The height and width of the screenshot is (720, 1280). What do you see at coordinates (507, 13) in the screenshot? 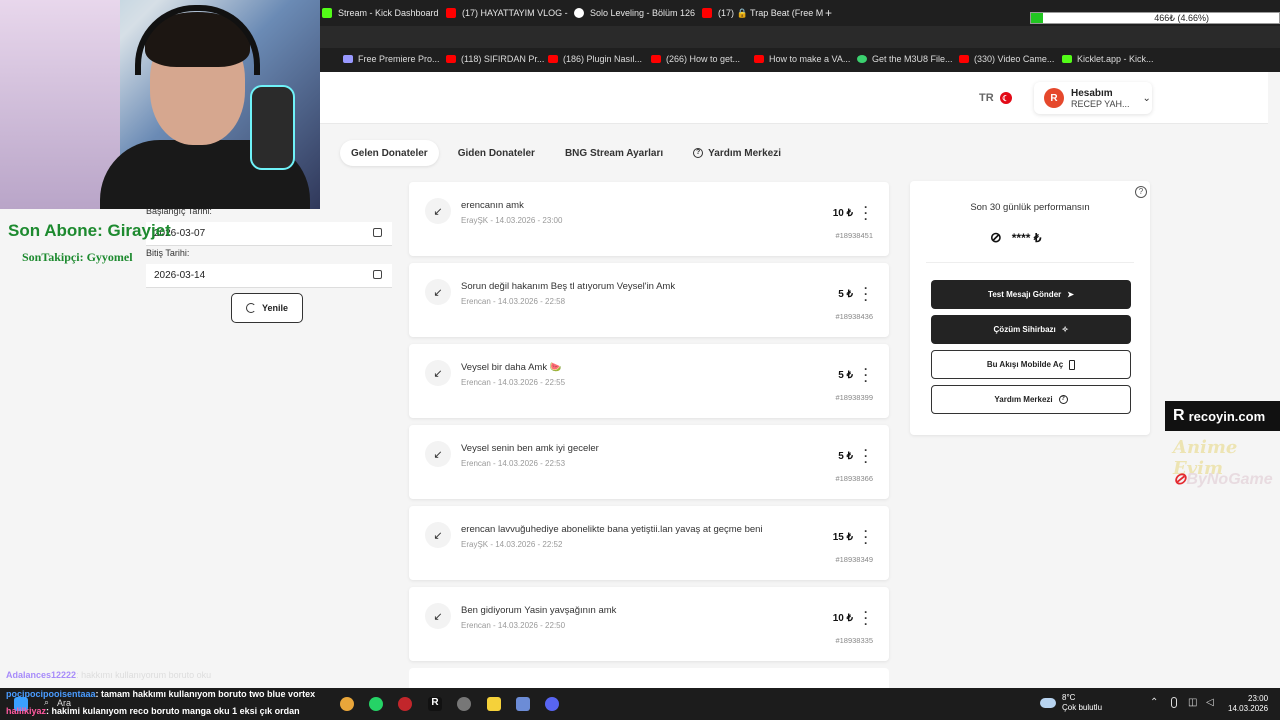
I see `browser-tab: (17) HAYATTAYIM VLOG -` at bounding box center [507, 13].